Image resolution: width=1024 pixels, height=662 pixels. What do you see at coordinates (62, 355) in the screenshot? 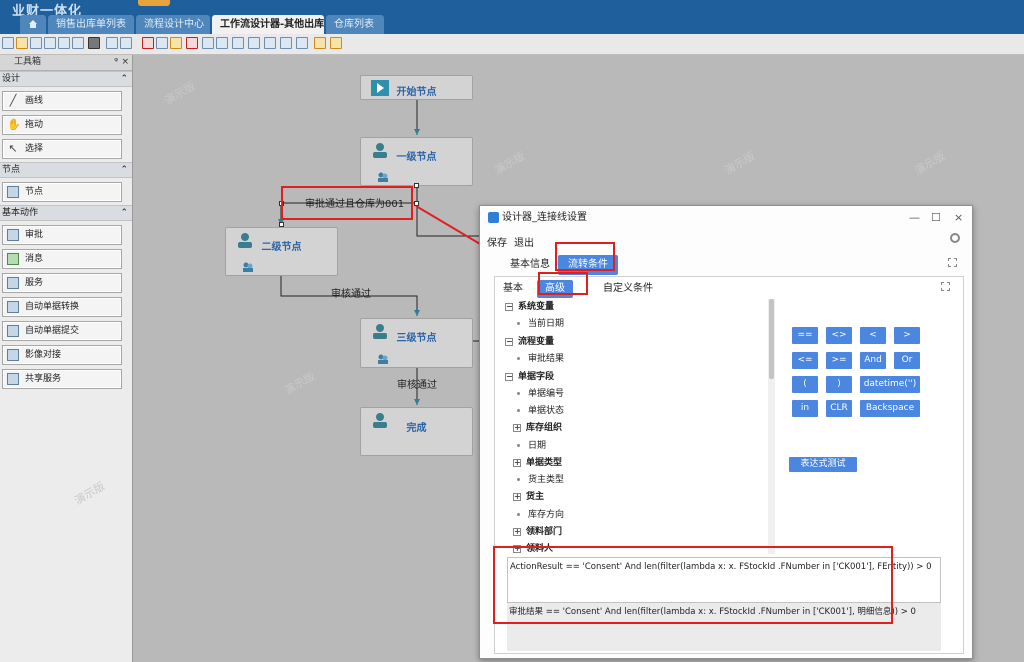
I see `tool-image-dock: 影像对接` at bounding box center [62, 355].